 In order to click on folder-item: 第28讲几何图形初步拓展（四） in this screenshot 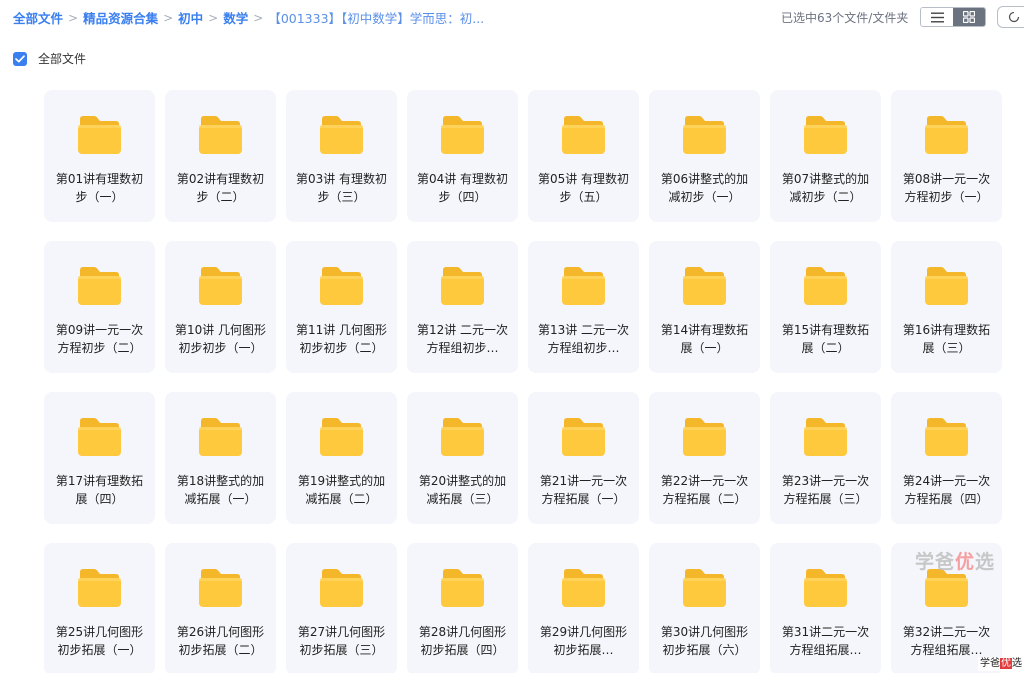, I will do `click(462, 608)`.